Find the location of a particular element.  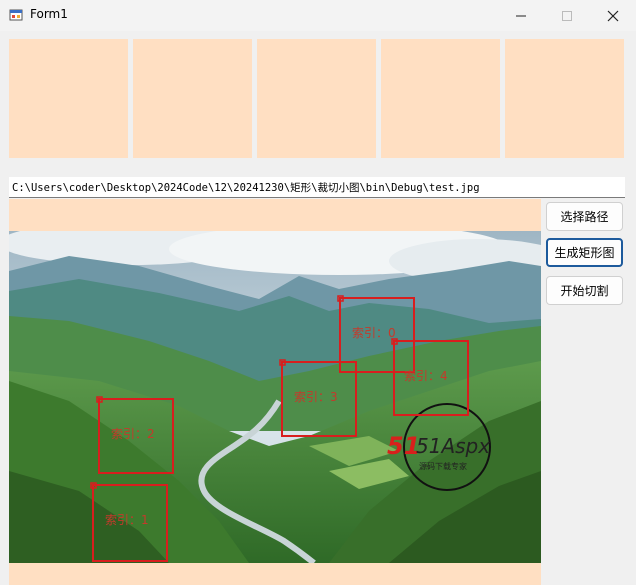

close-icon is located at coordinates (613, 15).